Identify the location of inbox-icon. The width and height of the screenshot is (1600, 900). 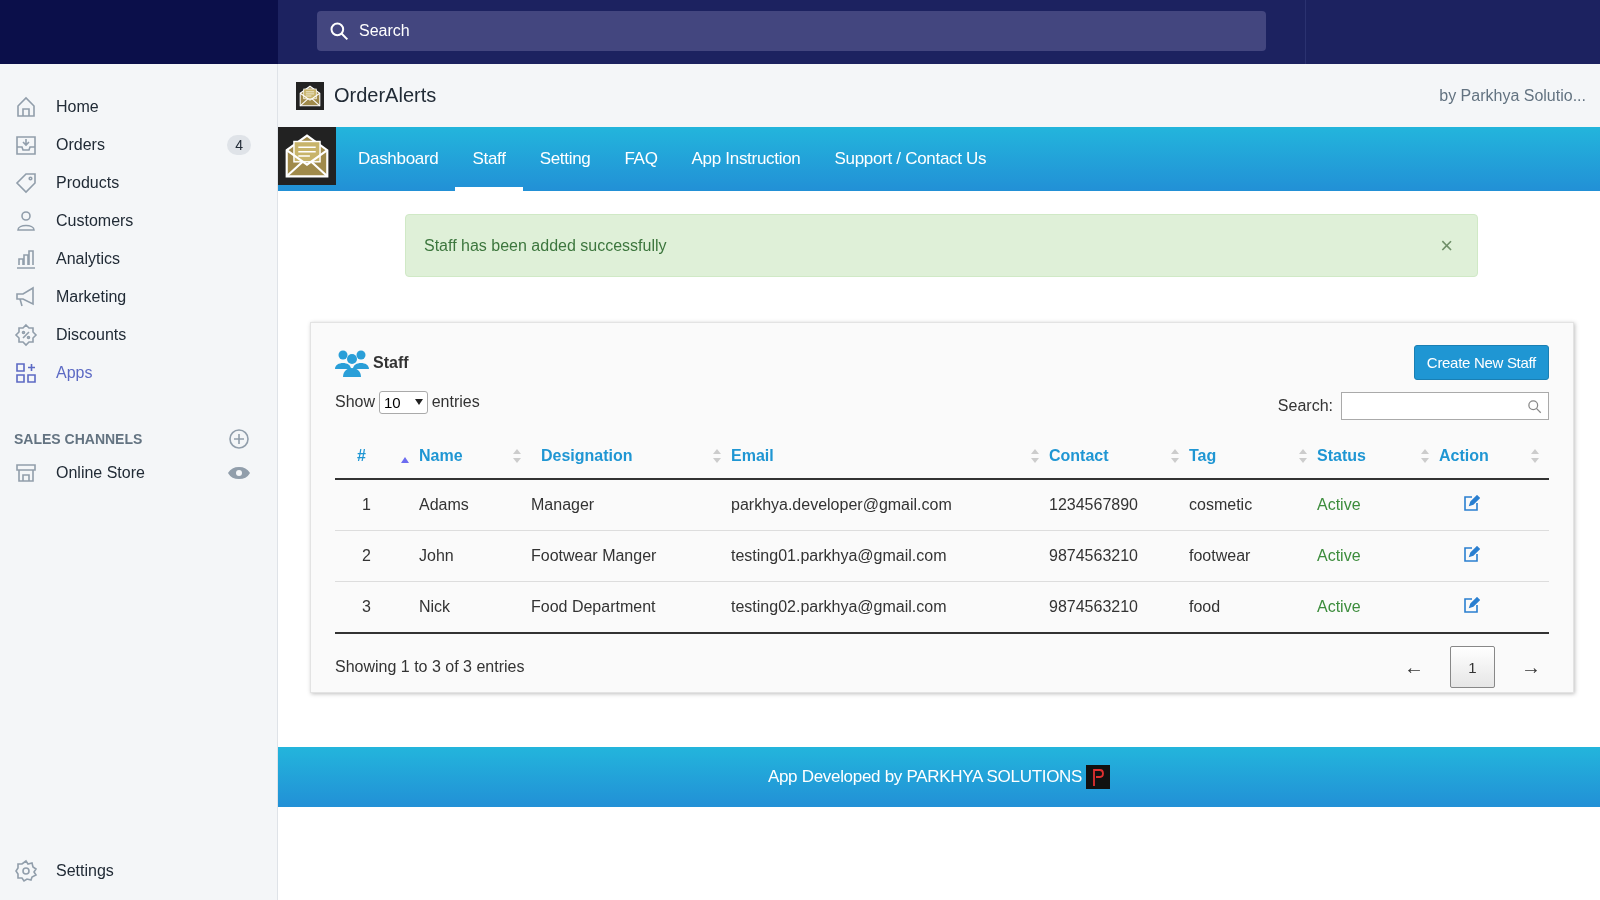
(26, 145).